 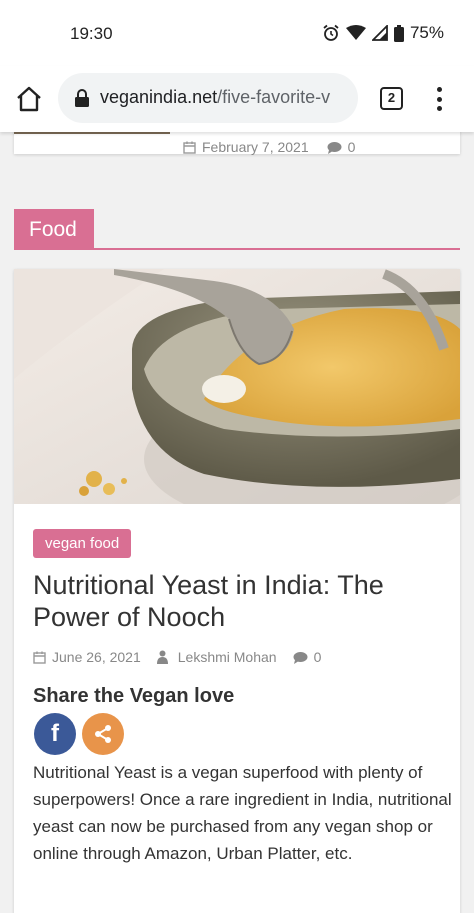 I want to click on previous-post-thumbnail, so click(x=92, y=133).